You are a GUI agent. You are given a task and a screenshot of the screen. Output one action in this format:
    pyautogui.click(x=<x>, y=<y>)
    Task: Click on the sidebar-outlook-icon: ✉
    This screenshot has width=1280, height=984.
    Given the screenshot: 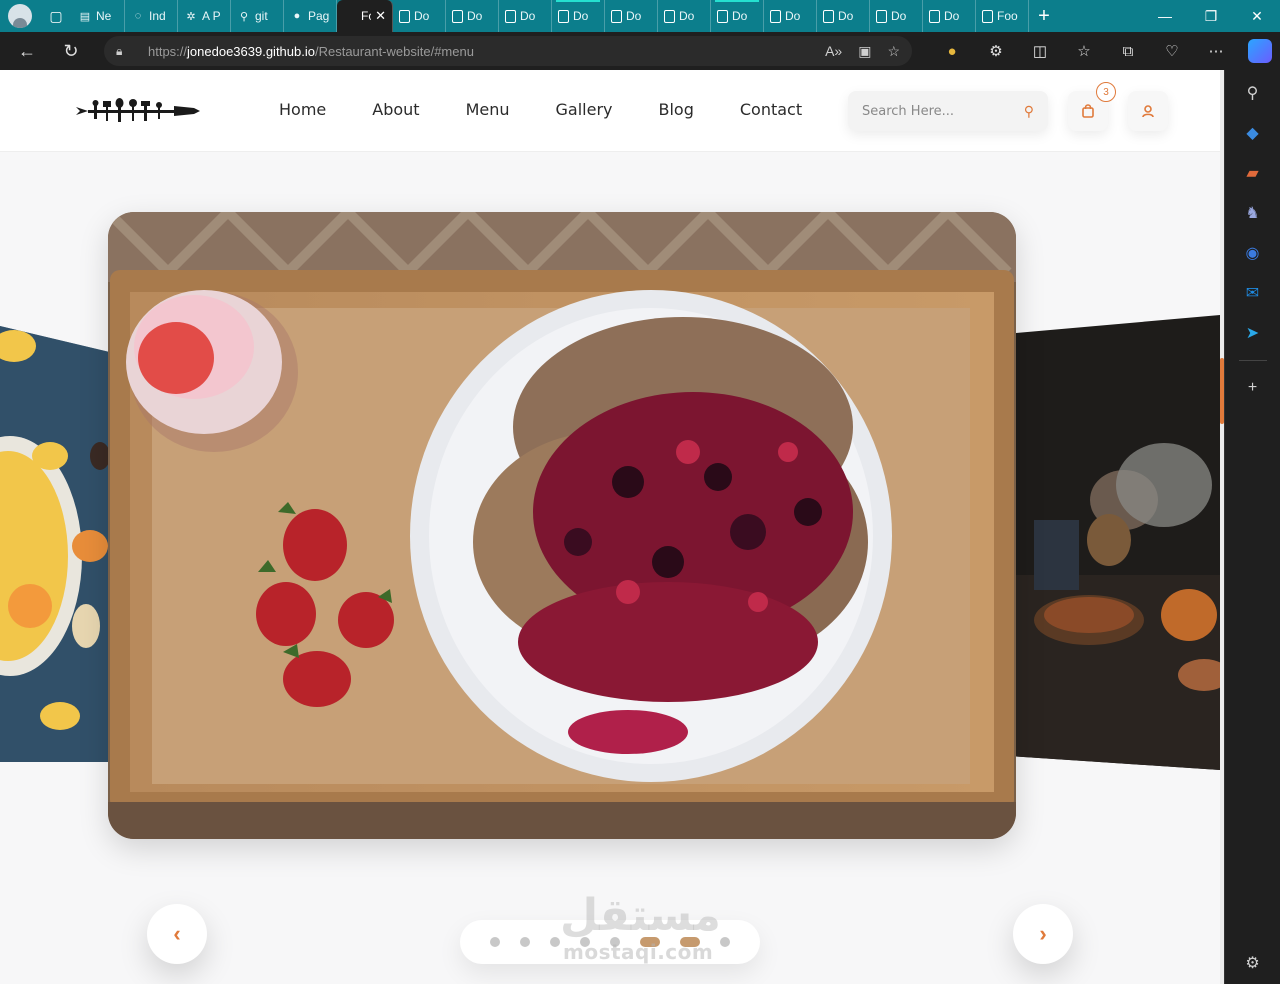 What is the action you would take?
    pyautogui.click(x=1253, y=293)
    